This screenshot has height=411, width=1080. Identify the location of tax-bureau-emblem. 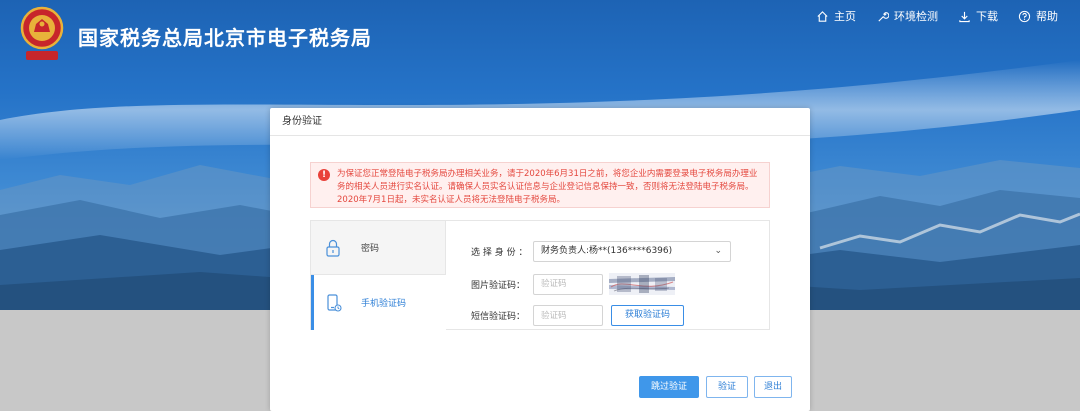
(42, 35).